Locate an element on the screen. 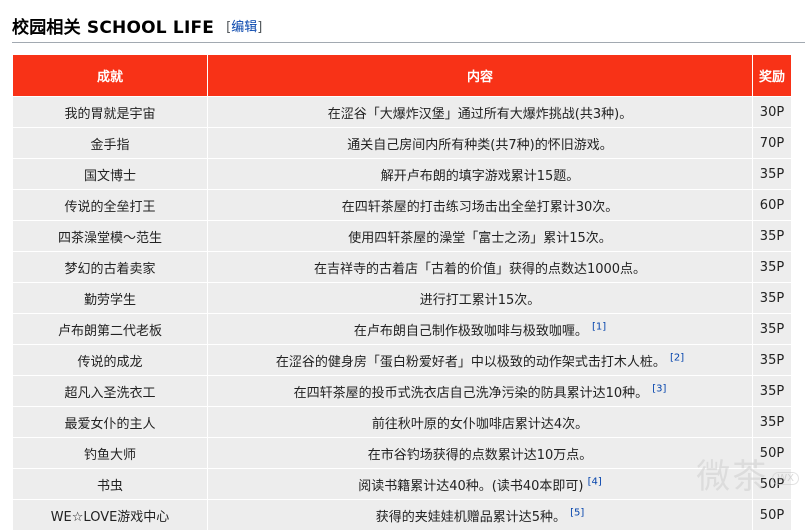 This screenshot has width=805, height=531. achievement-reward: 30P is located at coordinates (772, 112).